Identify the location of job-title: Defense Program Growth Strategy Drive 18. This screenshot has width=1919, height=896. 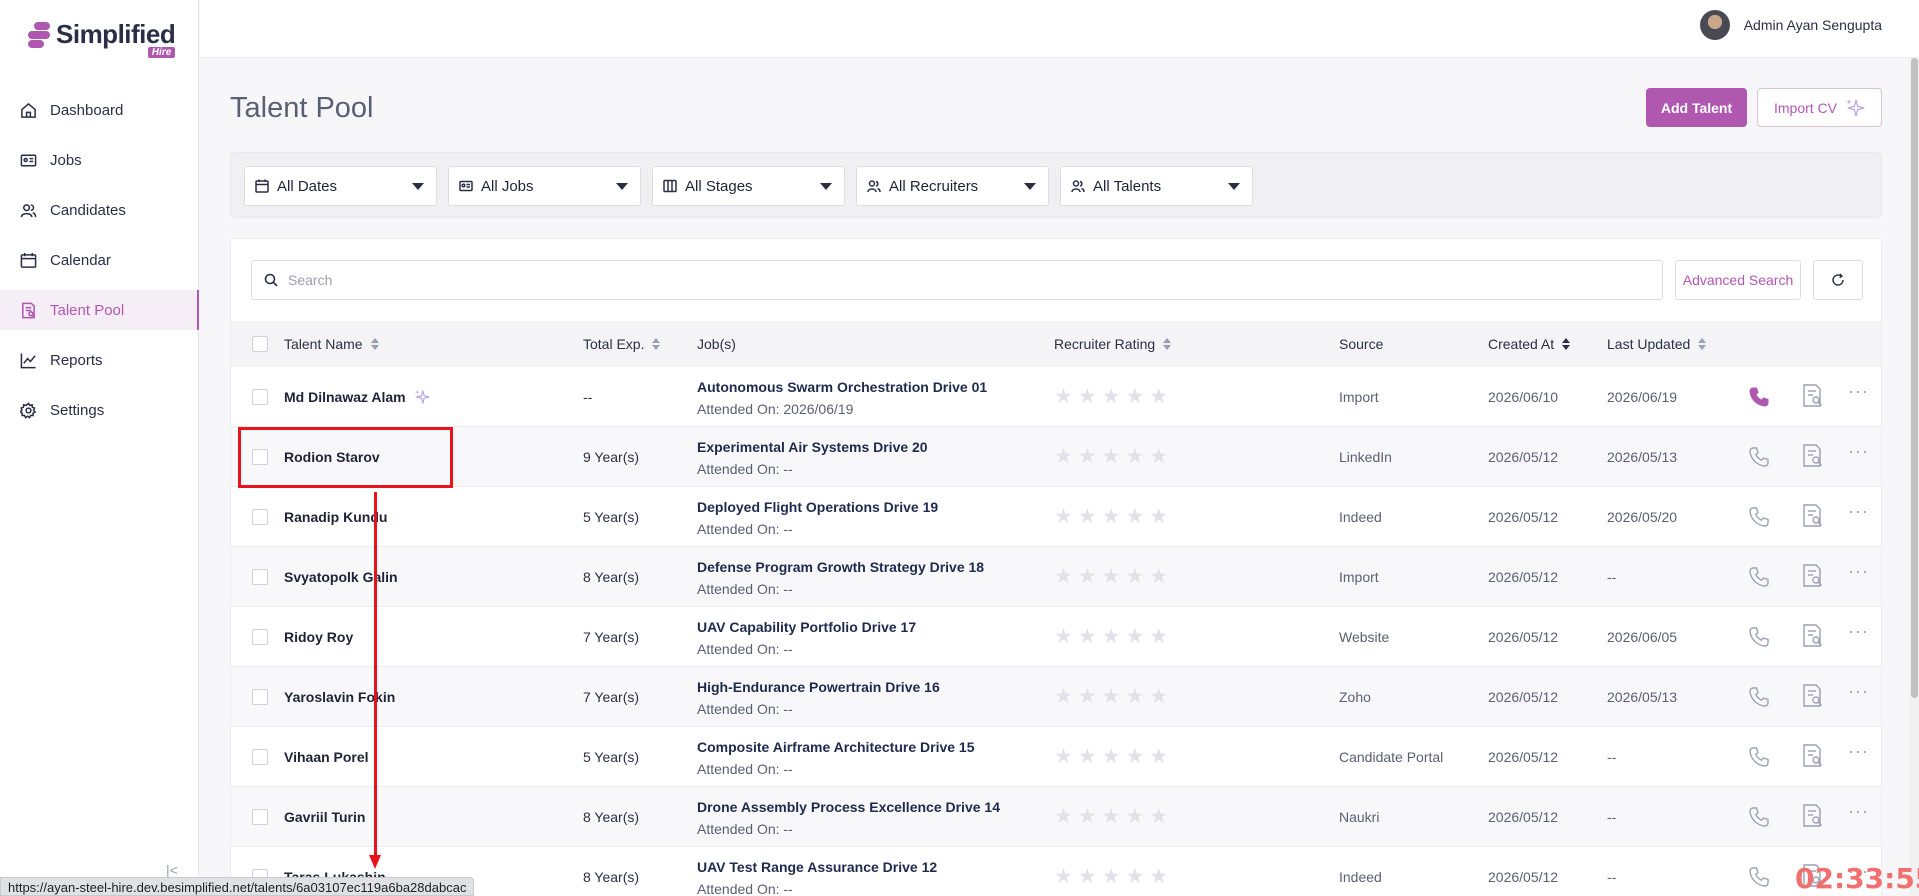
(840, 567).